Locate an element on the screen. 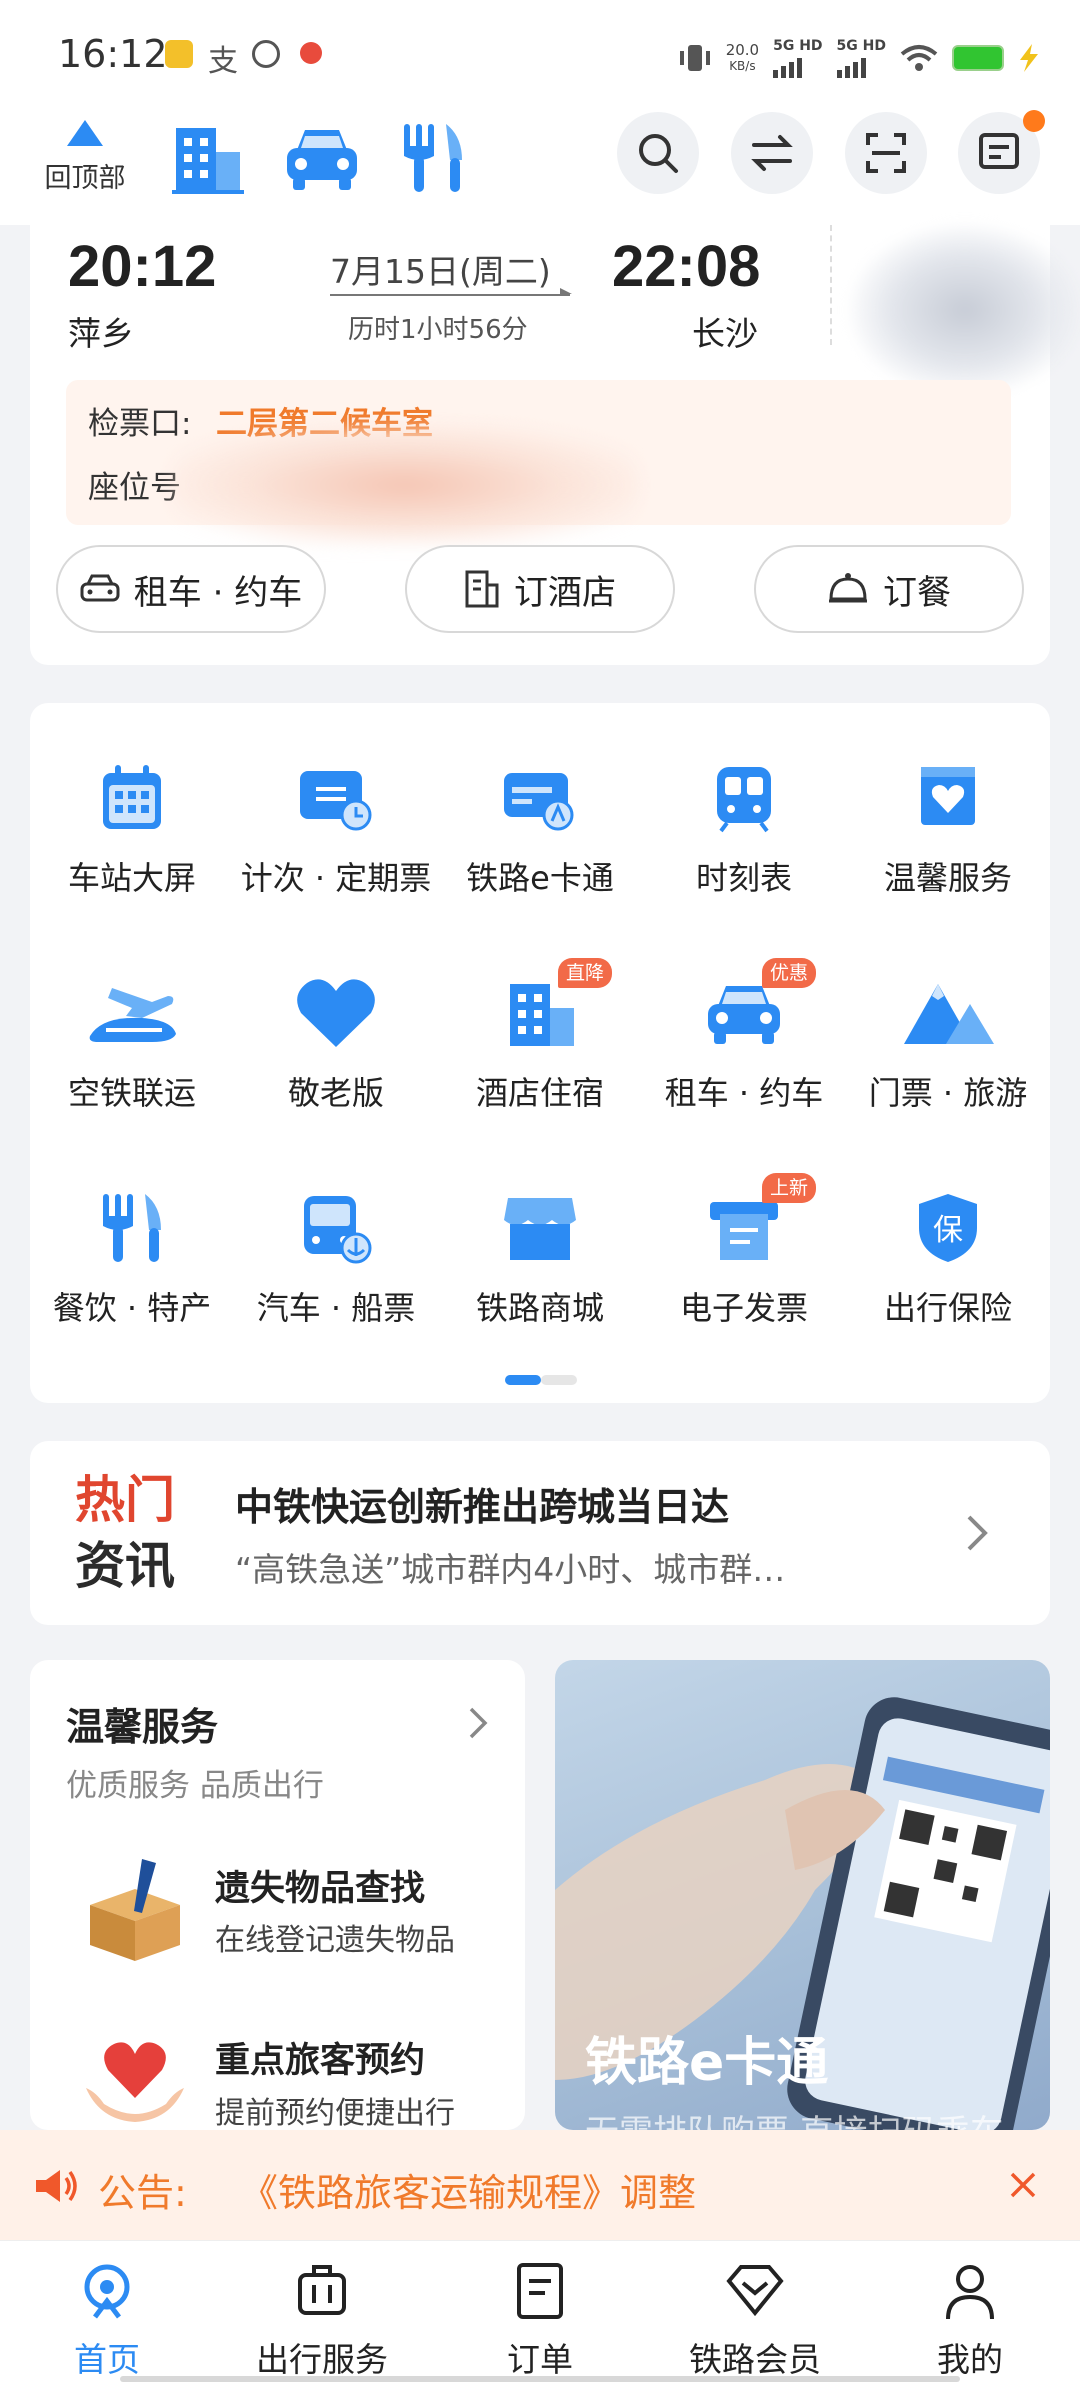 This screenshot has height=2388, width=1080. message-icon is located at coordinates (999, 151).